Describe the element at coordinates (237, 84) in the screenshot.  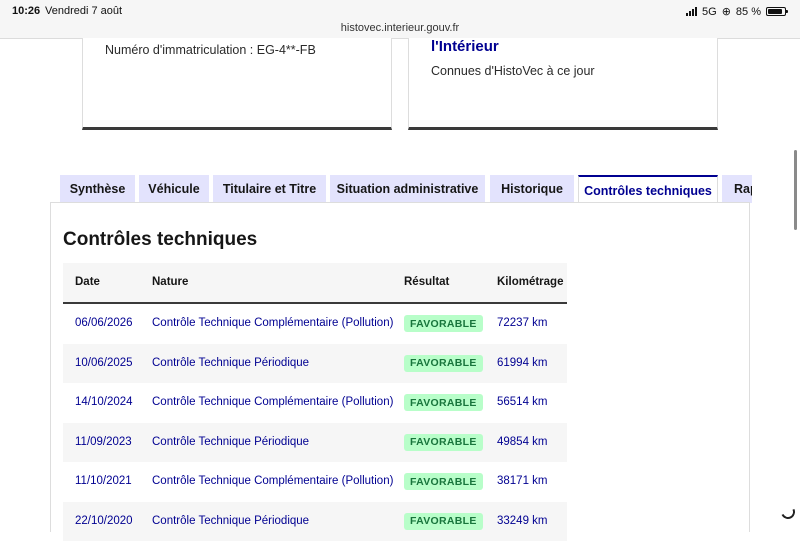
I see `vehicle-card: Numéro d'immatriculation : EG-4**-FB` at that location.